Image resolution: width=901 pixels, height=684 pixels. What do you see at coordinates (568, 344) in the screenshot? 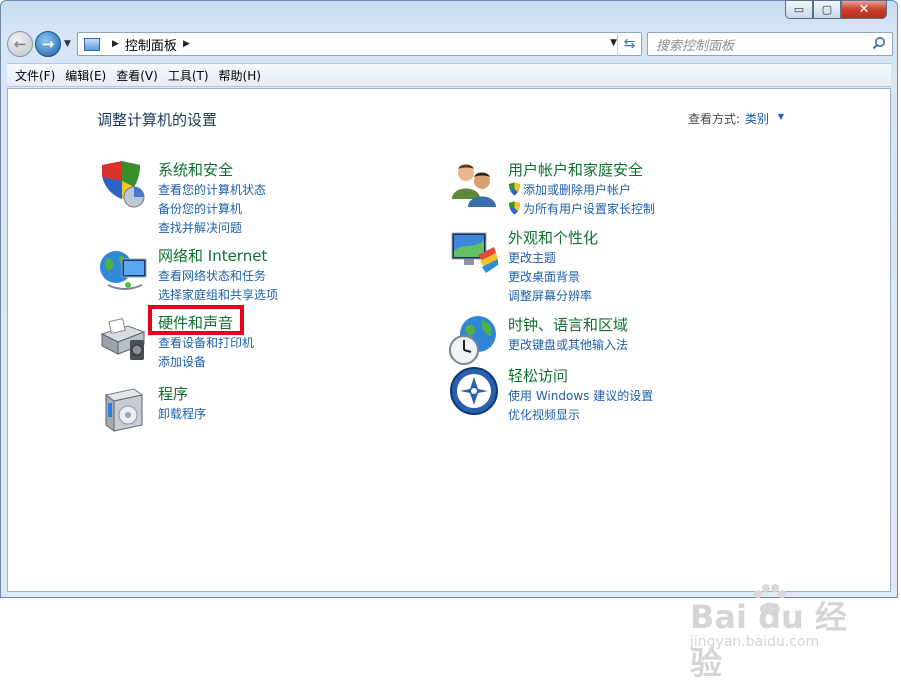
I see `link-change-keyboard: 更改键盘或其他输入法` at bounding box center [568, 344].